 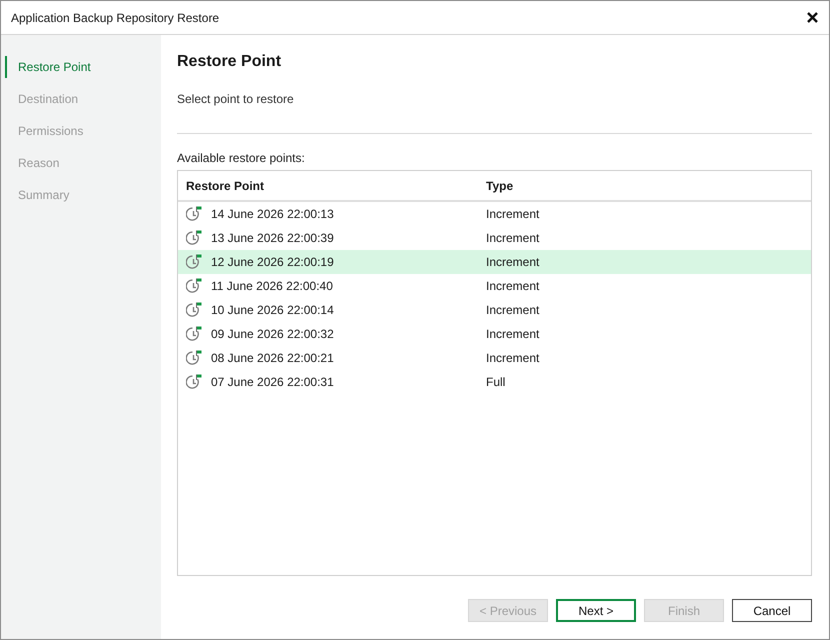 What do you see at coordinates (272, 286) in the screenshot?
I see `restore-point-date: 11 June 2026 22:00:40` at bounding box center [272, 286].